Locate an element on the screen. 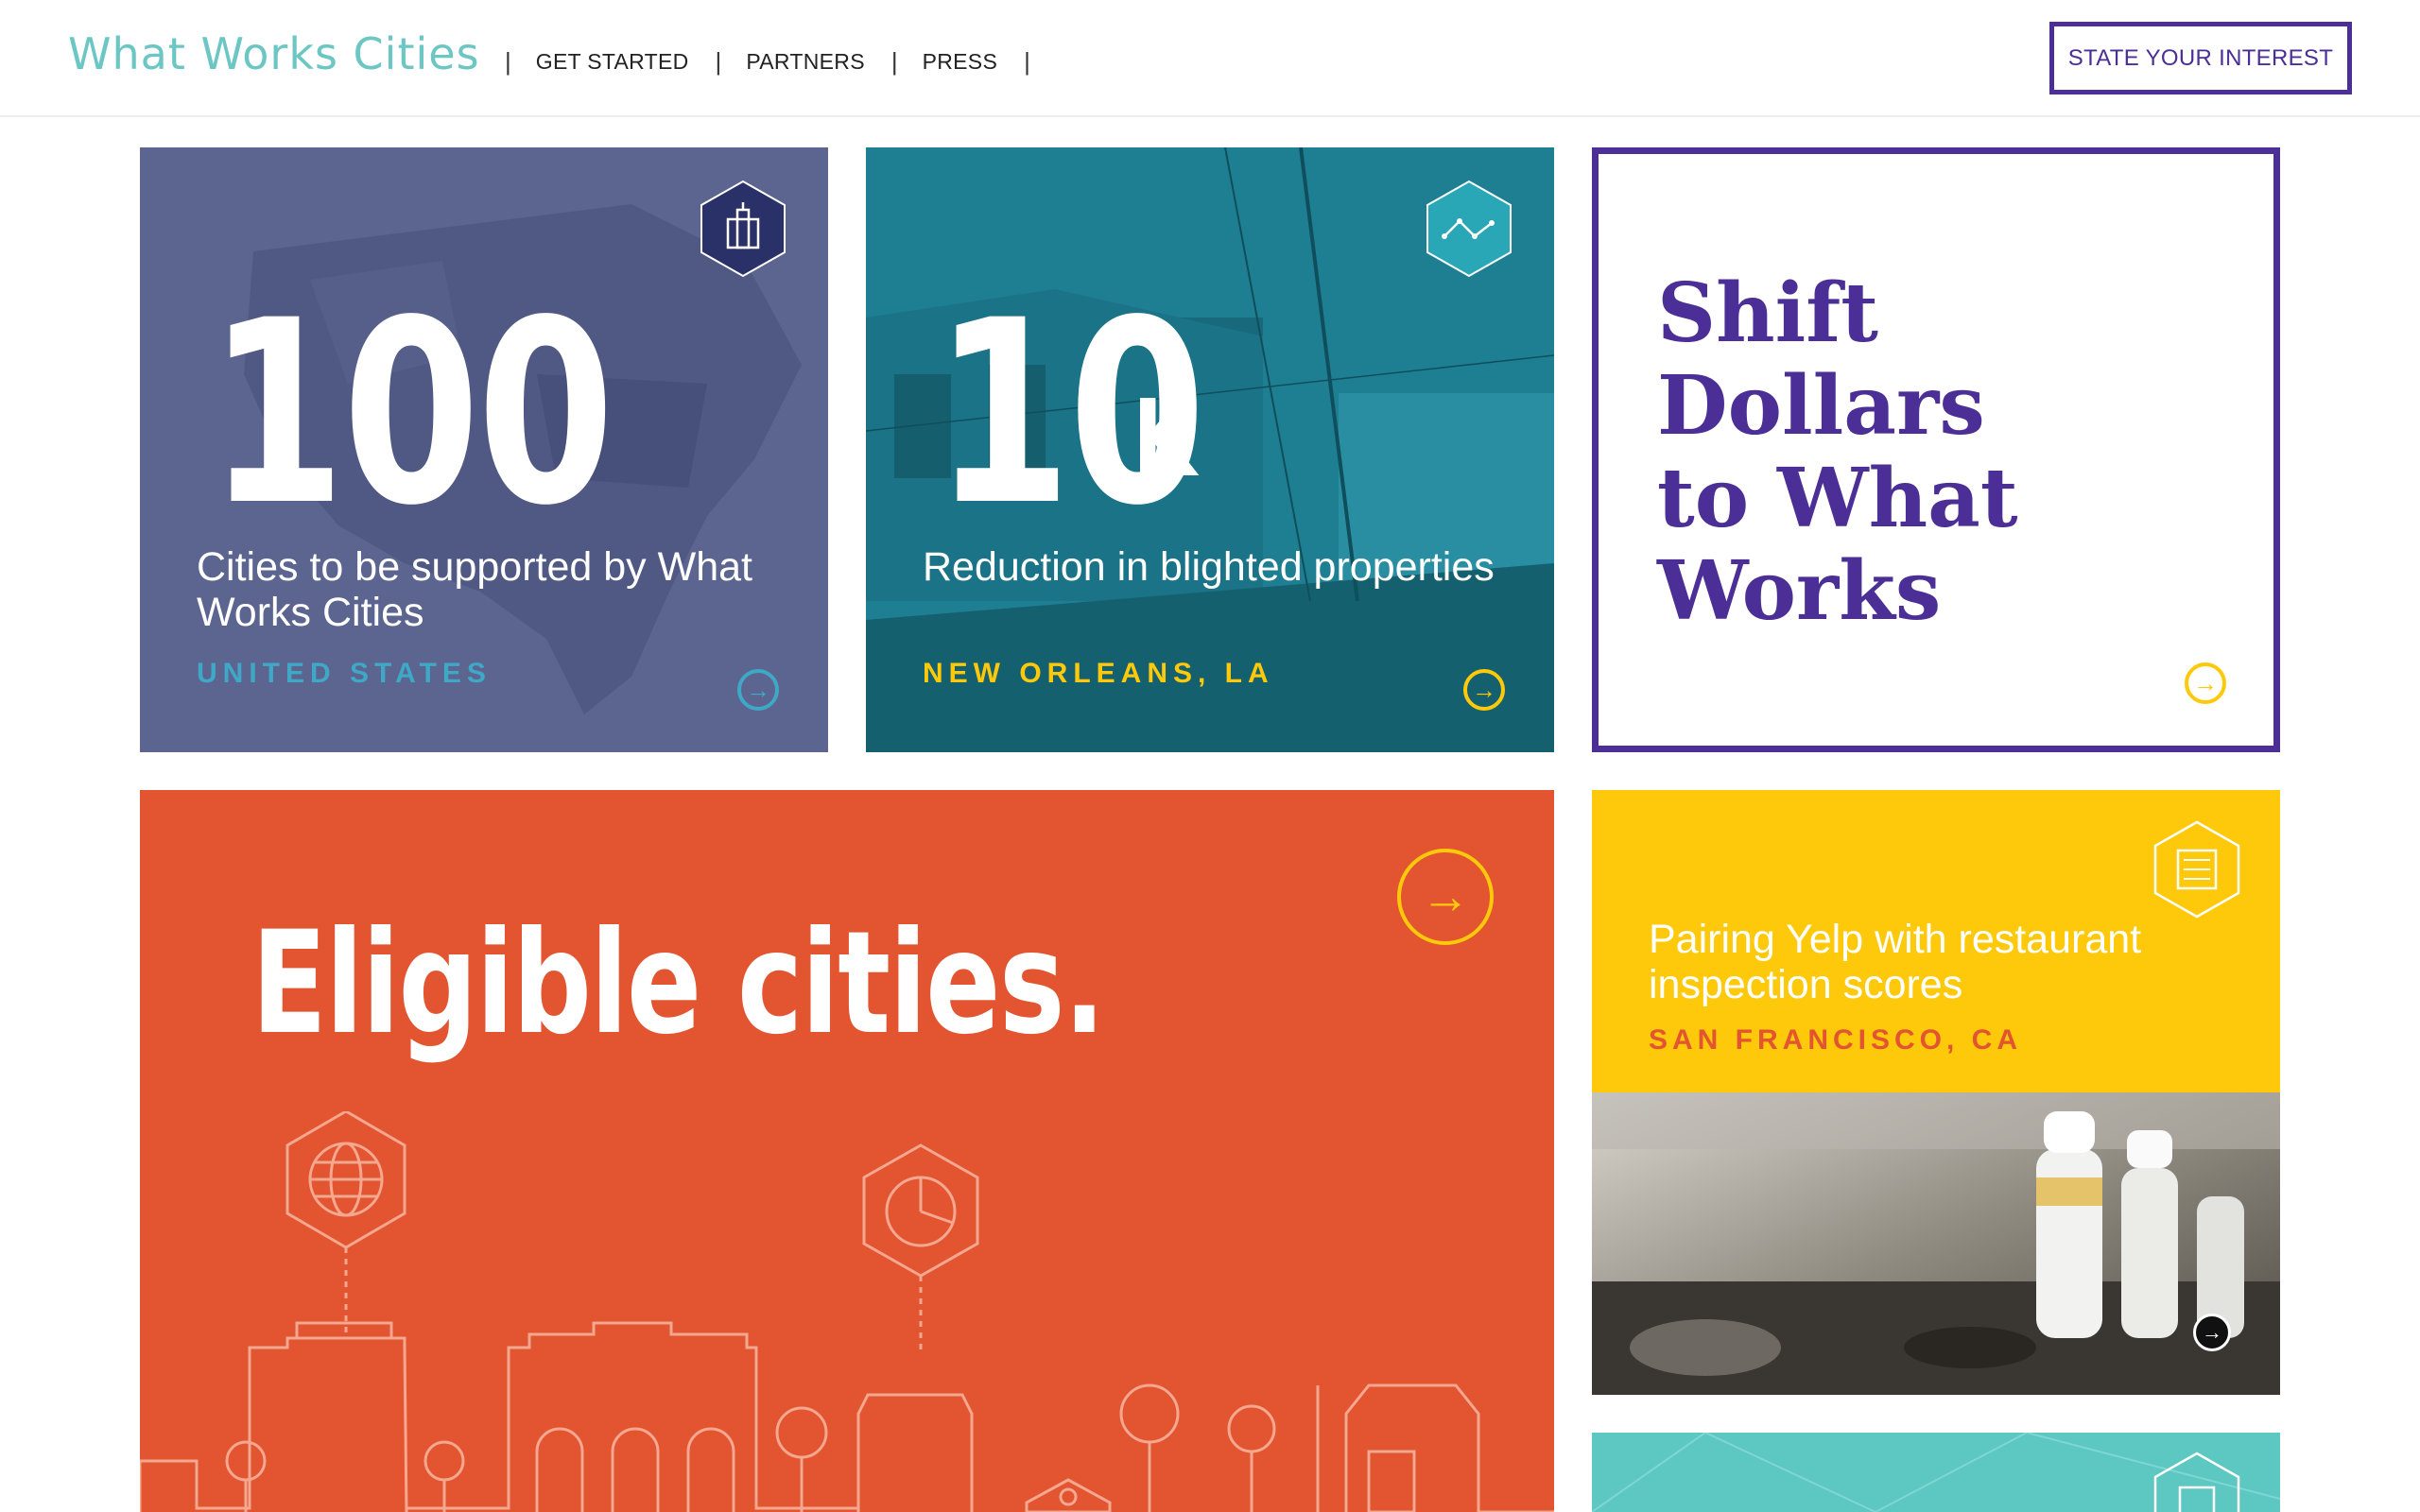 This screenshot has width=2420, height=1512. story-location: SAN FRANCISCO, CA is located at coordinates (1836, 1040).